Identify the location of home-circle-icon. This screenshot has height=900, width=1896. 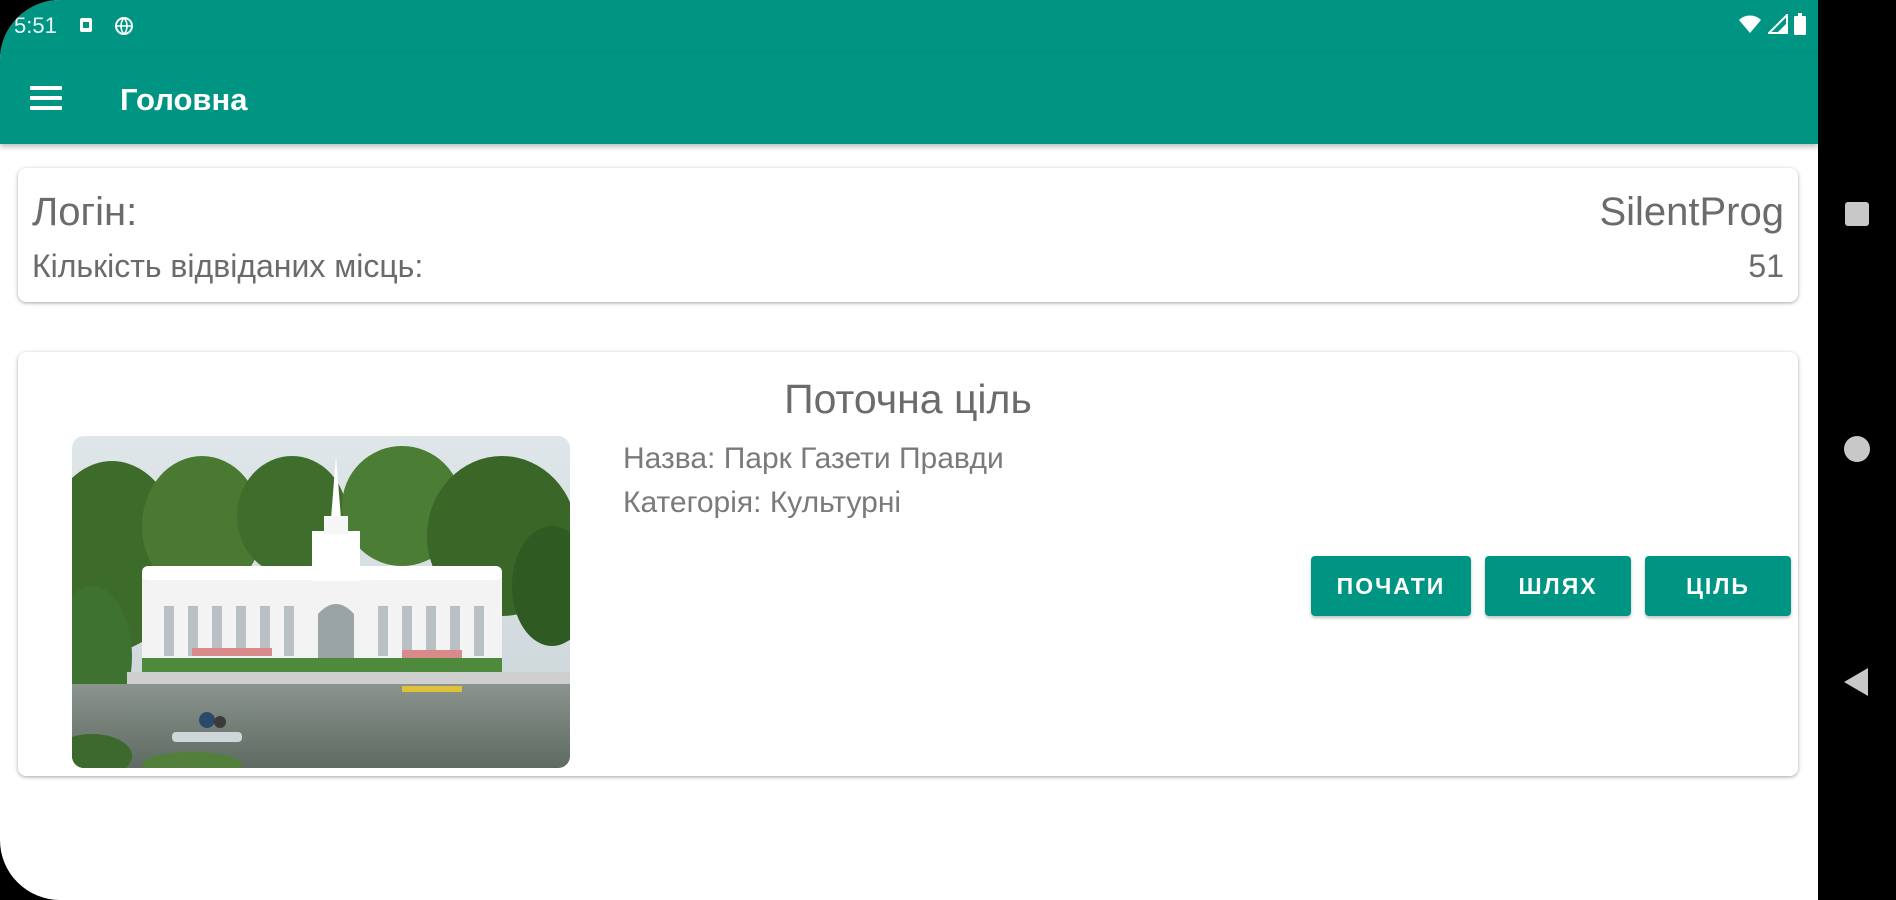
(1857, 449).